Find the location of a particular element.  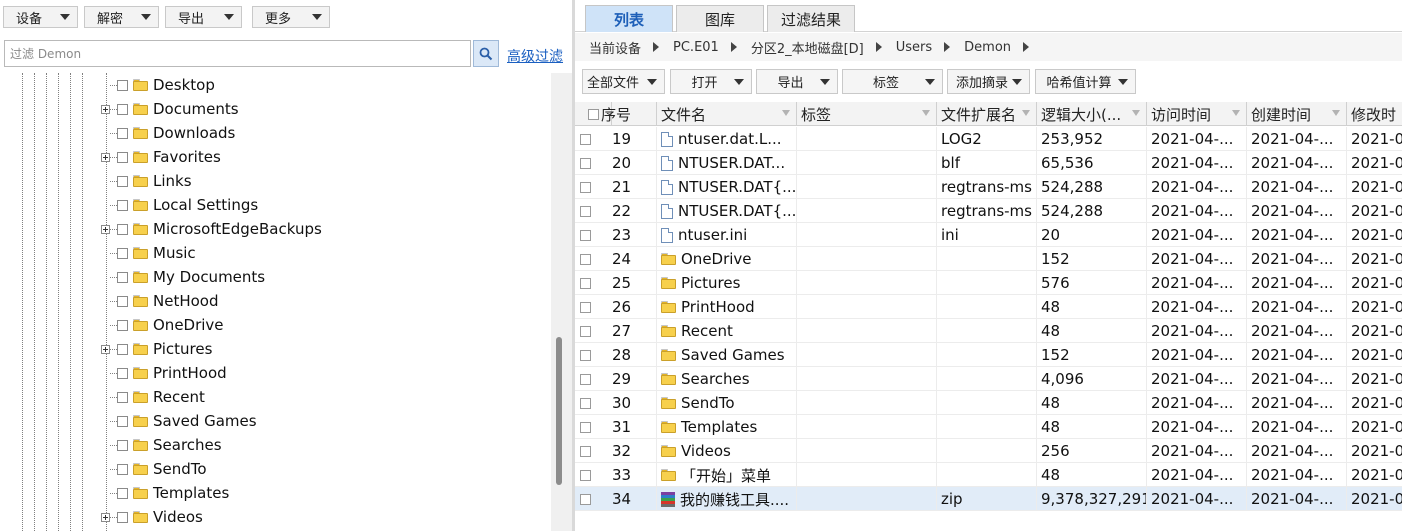

breadcrumb-item-users: Users is located at coordinates (914, 47).